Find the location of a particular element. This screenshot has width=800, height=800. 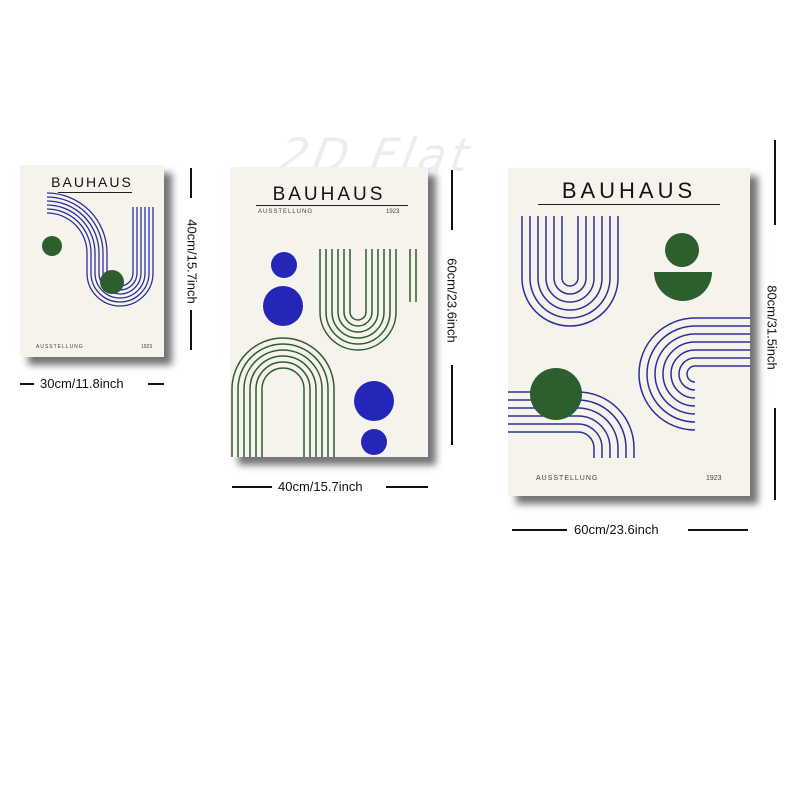

width-label: 60cm/23.6inch is located at coordinates (616, 529).